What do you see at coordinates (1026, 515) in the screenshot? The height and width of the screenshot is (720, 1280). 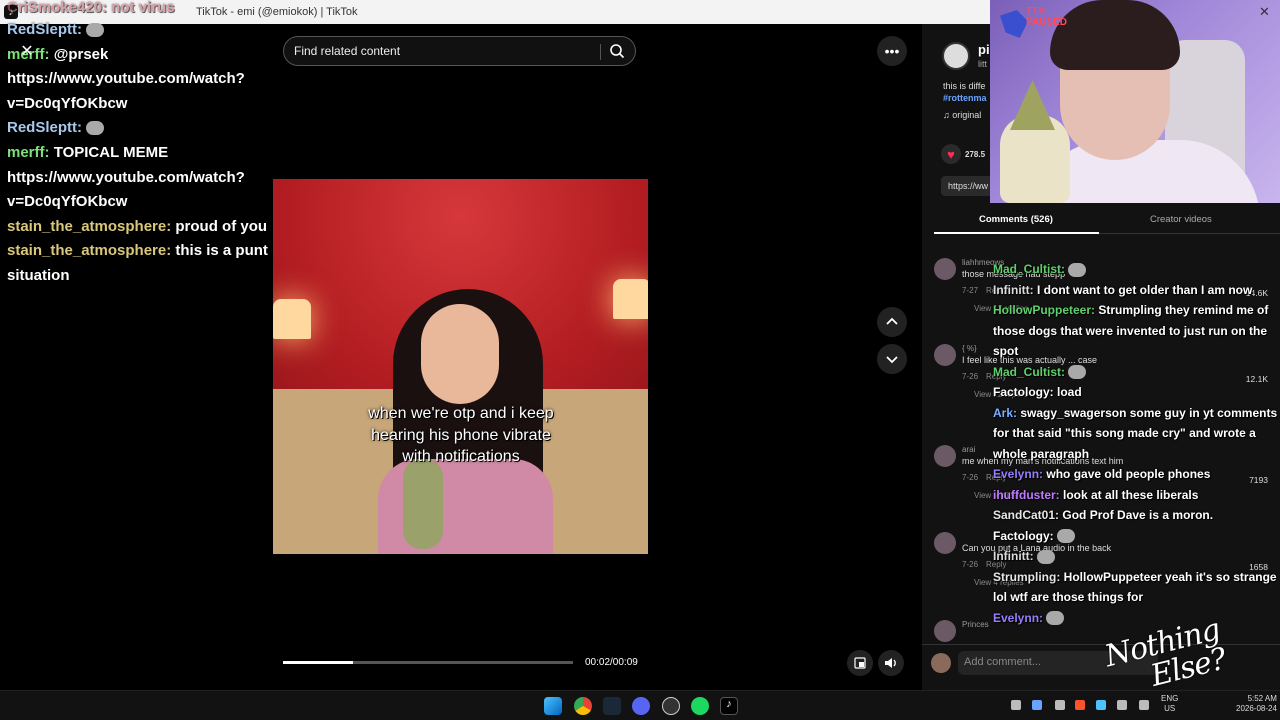 I see `chat-username: SandCat01:` at bounding box center [1026, 515].